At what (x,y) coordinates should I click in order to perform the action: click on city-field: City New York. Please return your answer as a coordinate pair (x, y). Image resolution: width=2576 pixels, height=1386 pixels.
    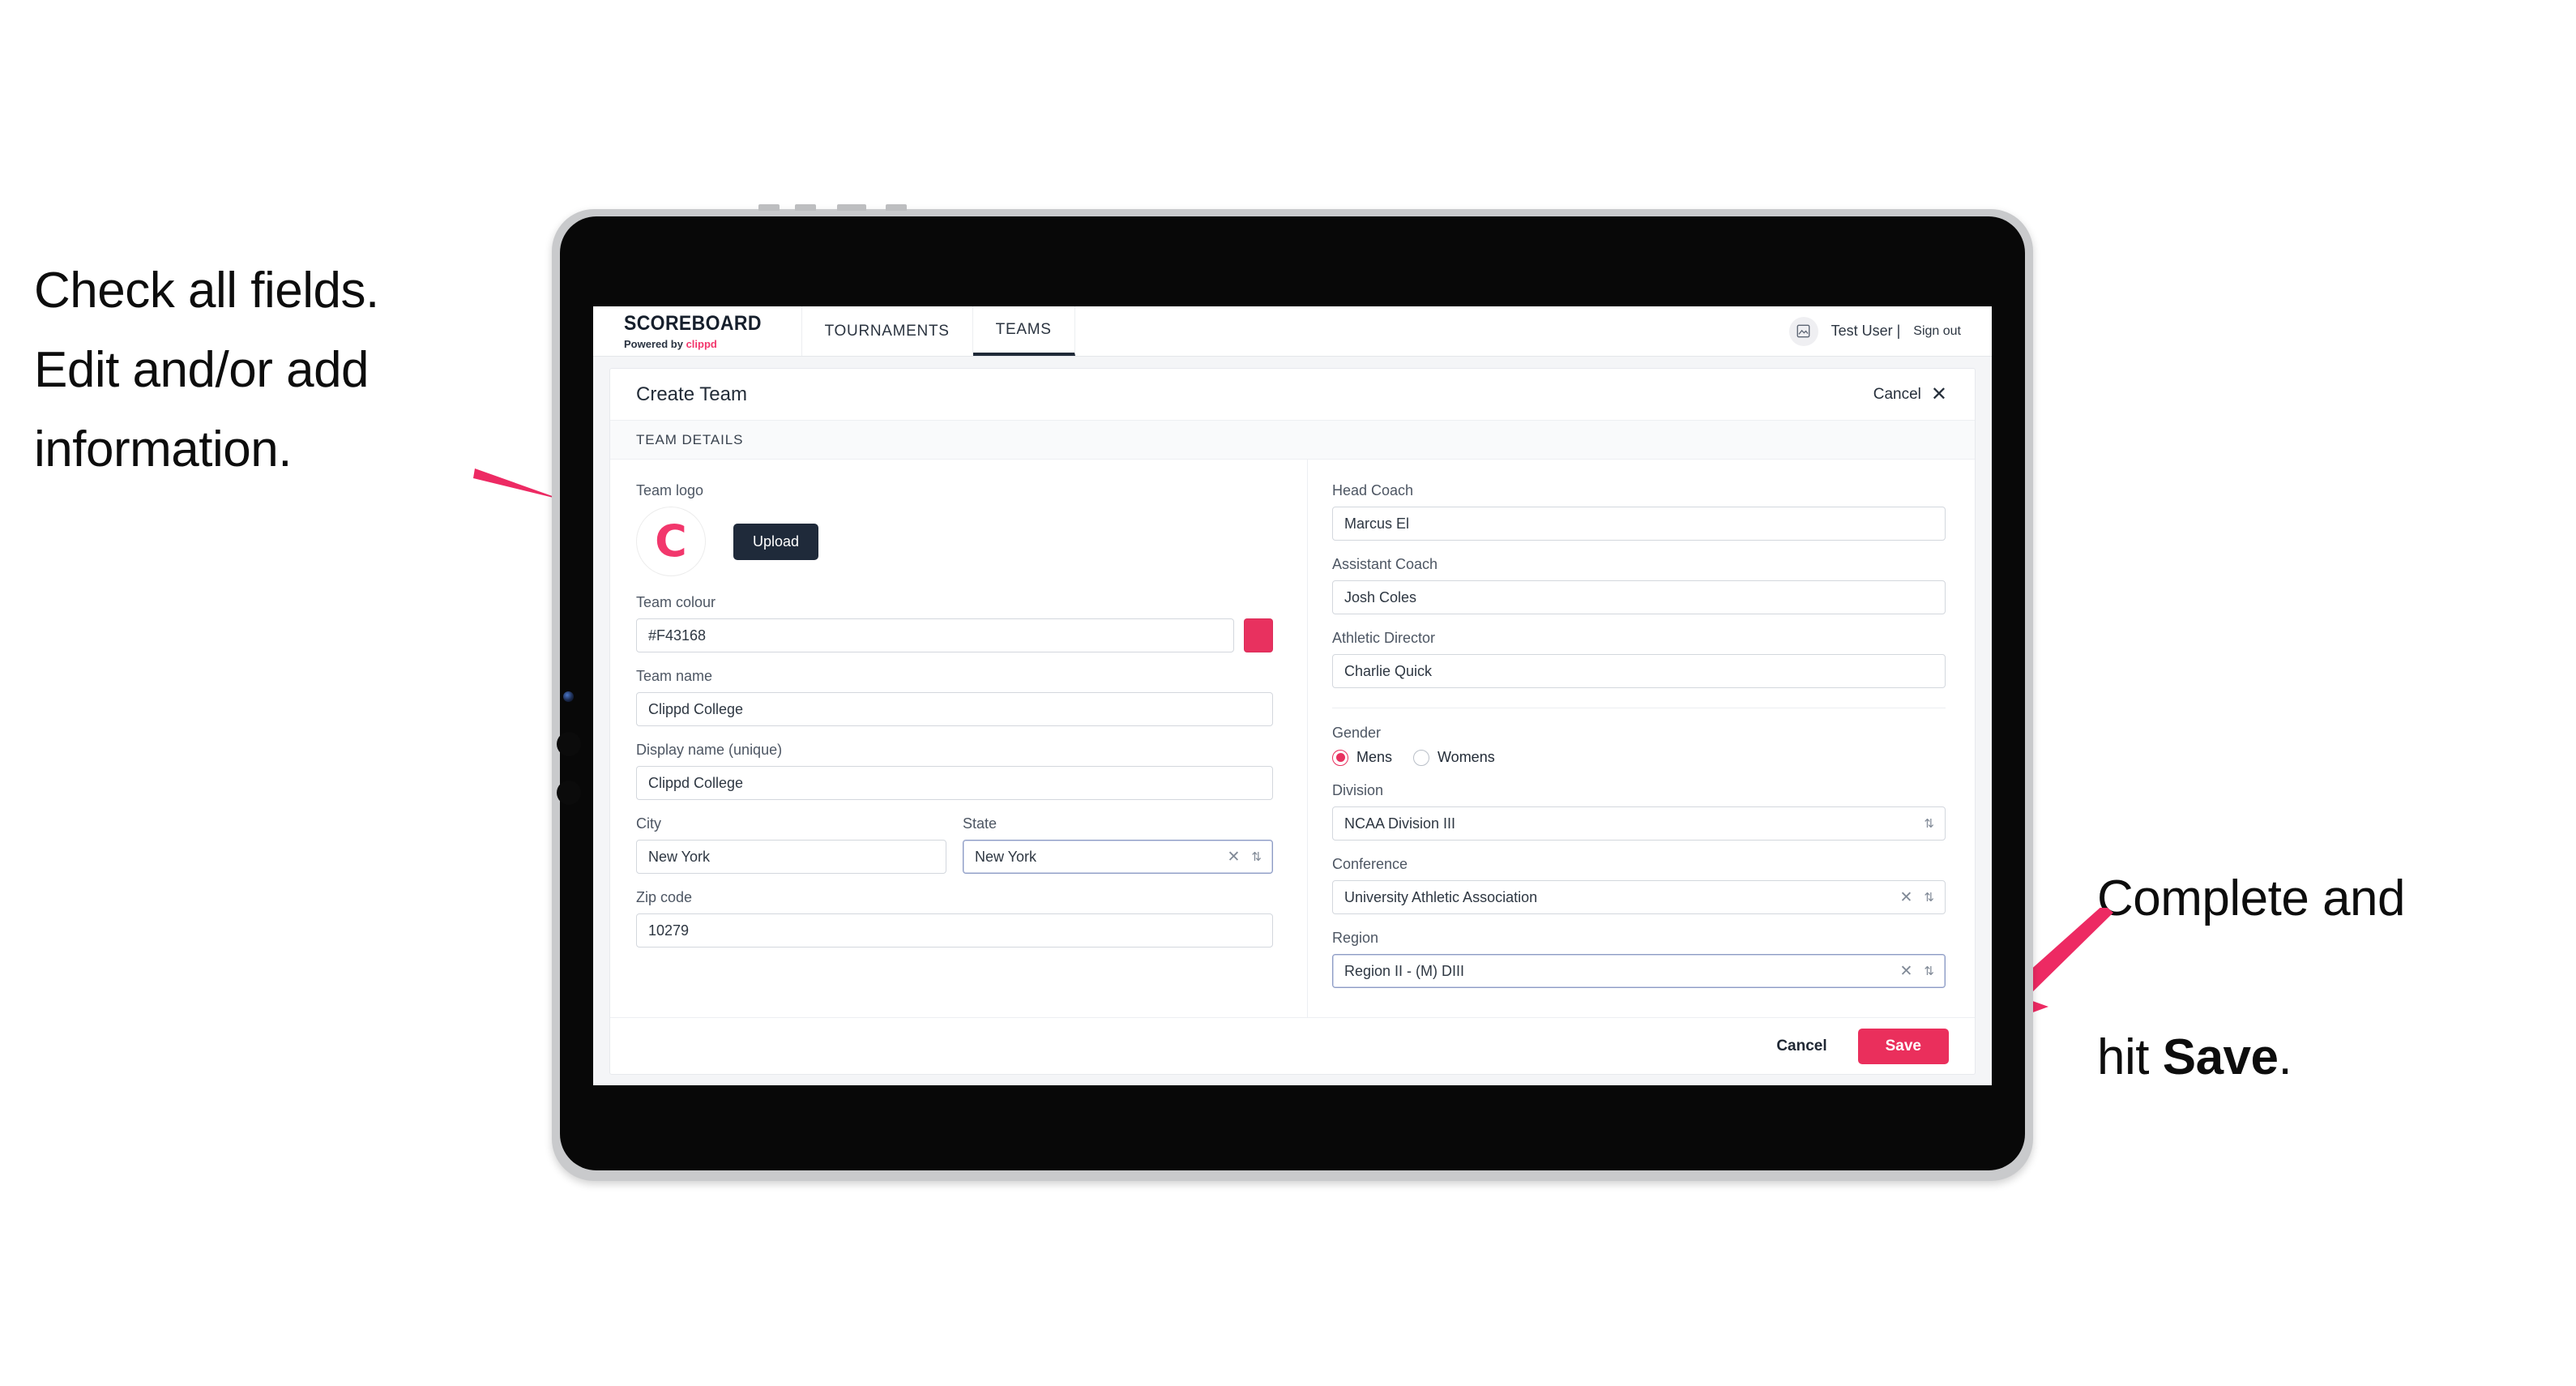
    Looking at the image, I should click on (791, 845).